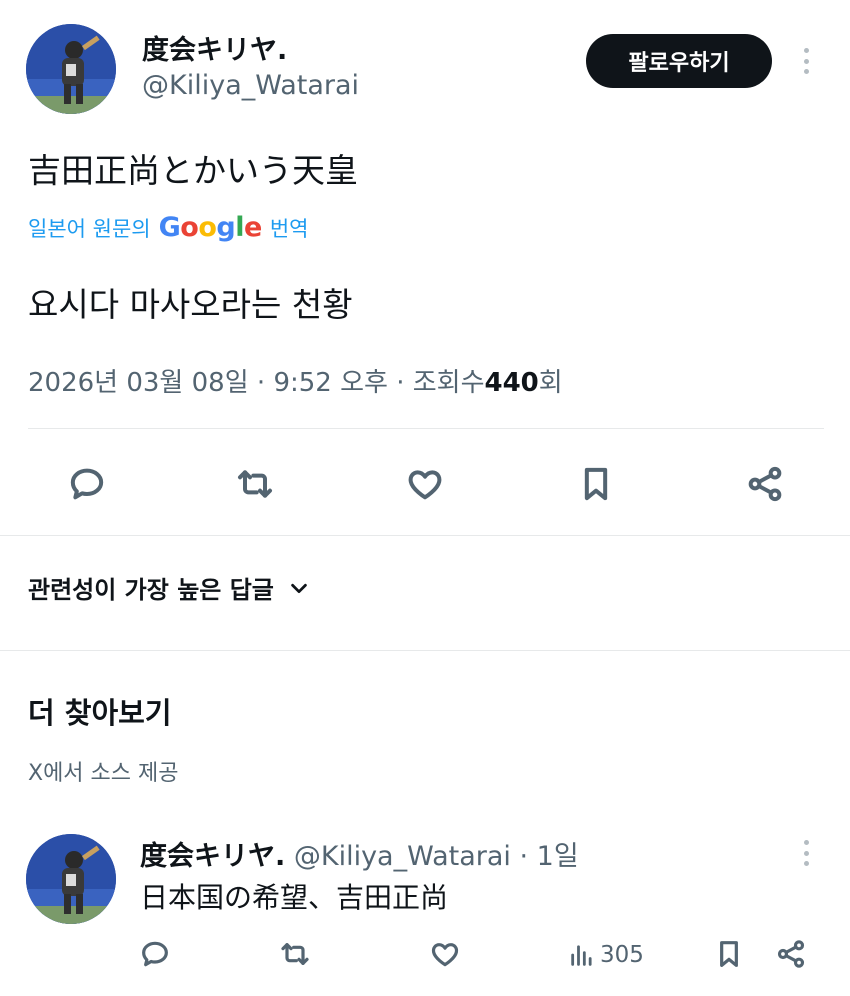 The image size is (850, 996). Describe the element at coordinates (210, 227) in the screenshot. I see `google-logo: Google` at that location.